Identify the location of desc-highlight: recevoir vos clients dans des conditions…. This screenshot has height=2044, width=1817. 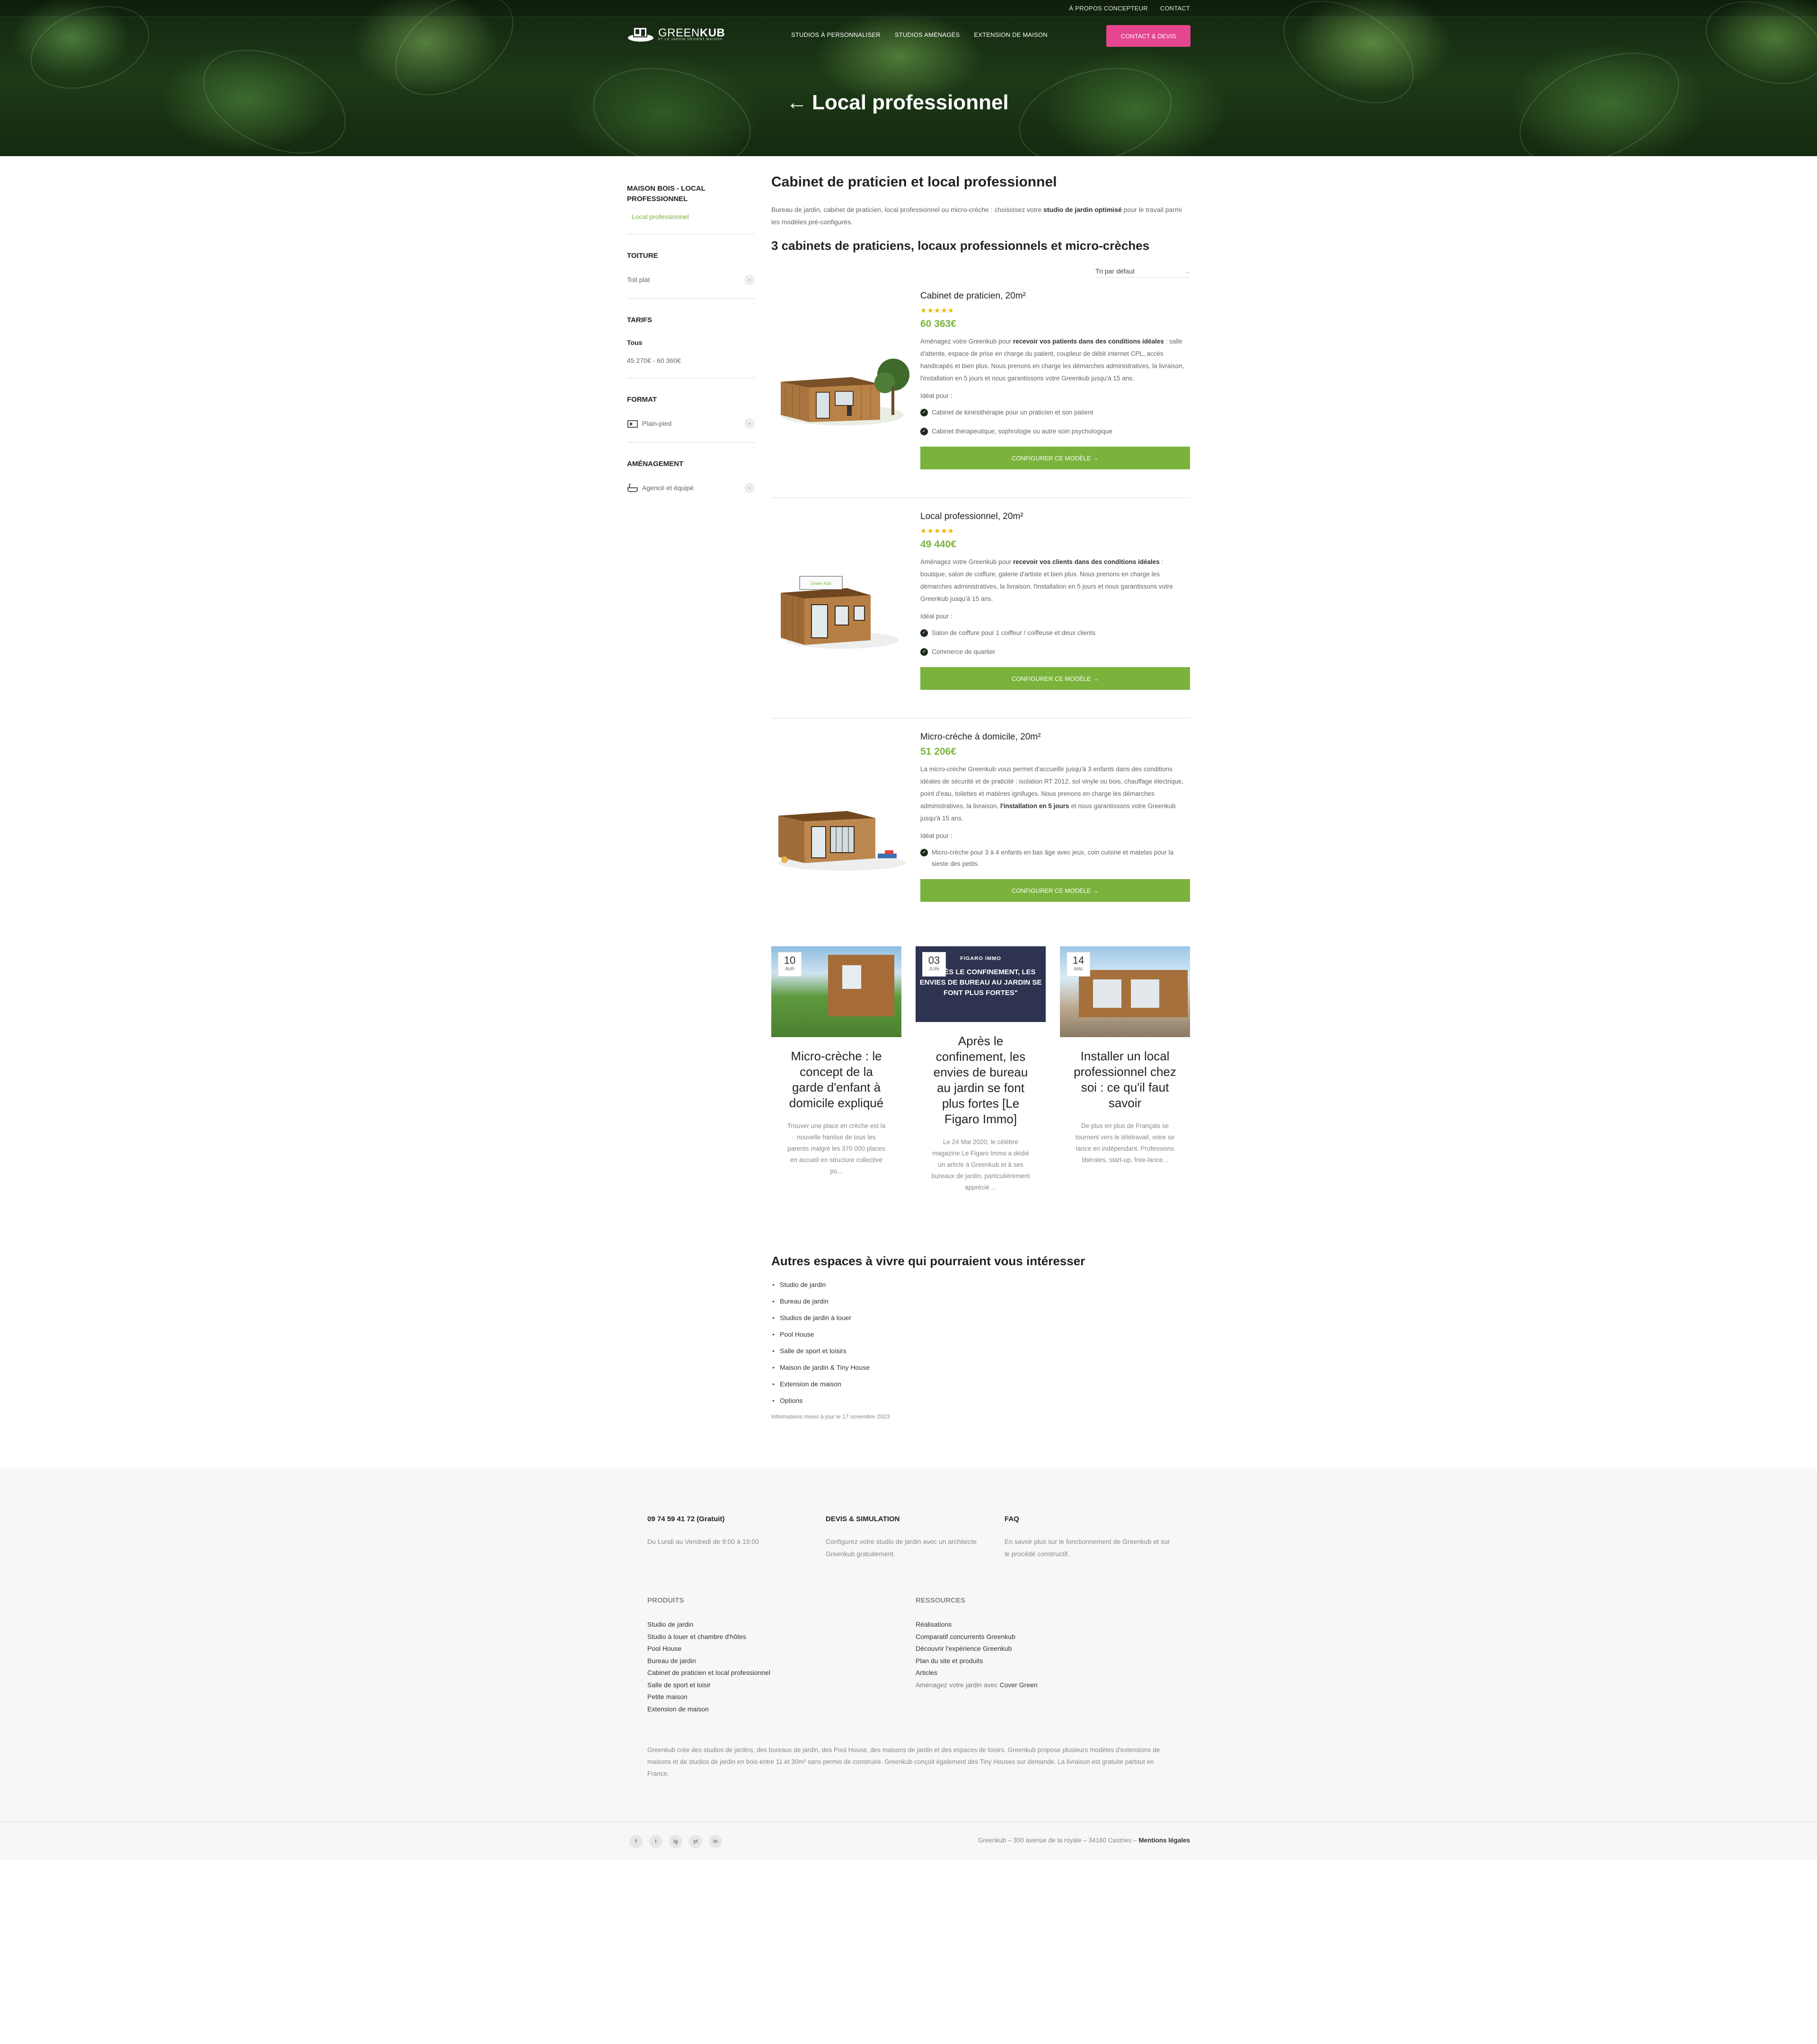
(1086, 561).